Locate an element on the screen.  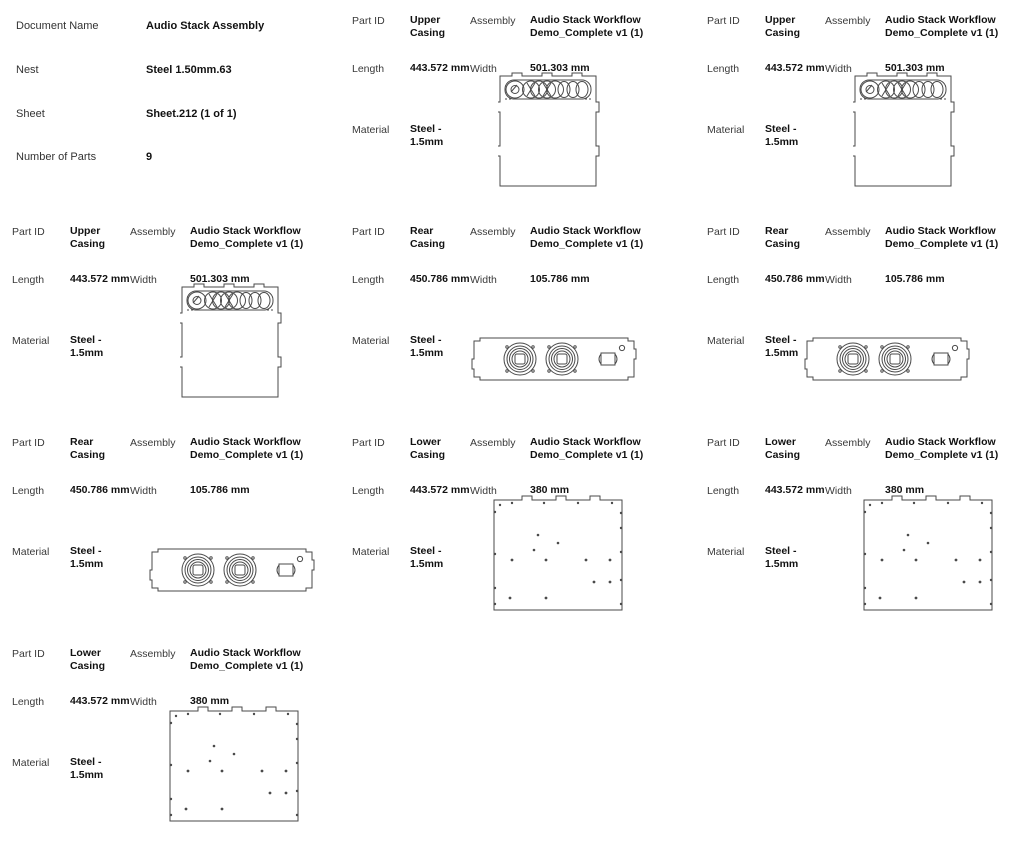
document-field-row: Sheet Sheet.212 (1 of 1) is located at coordinates (178, 115).